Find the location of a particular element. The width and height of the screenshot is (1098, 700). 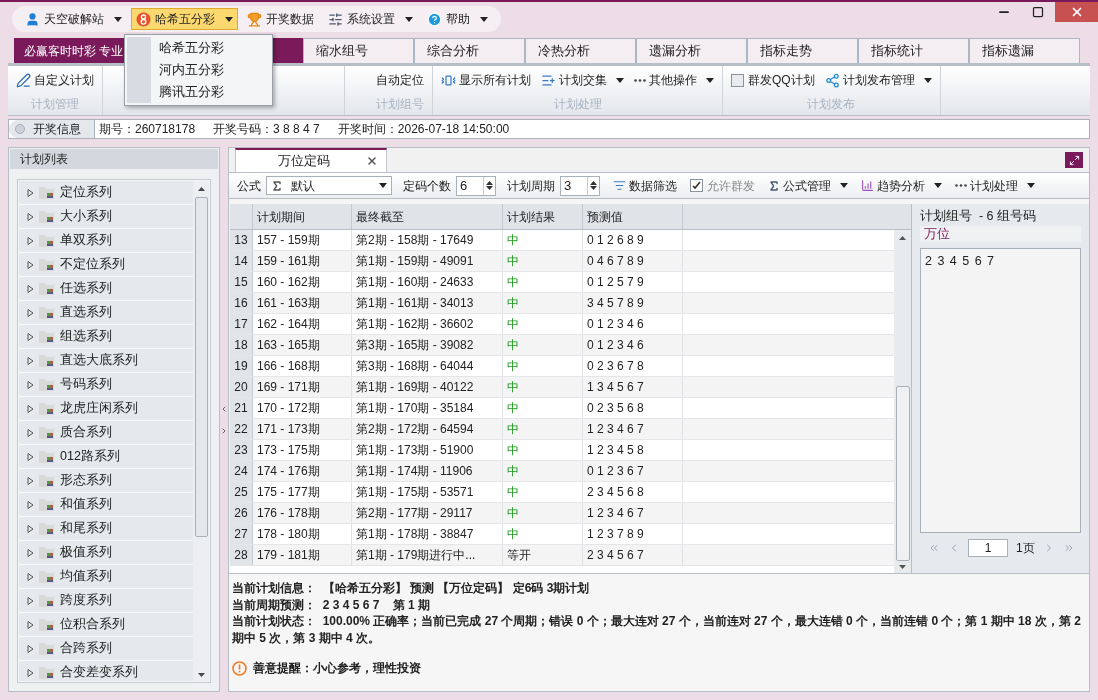

tree-item-label: 不定位系列 is located at coordinates (92, 265).